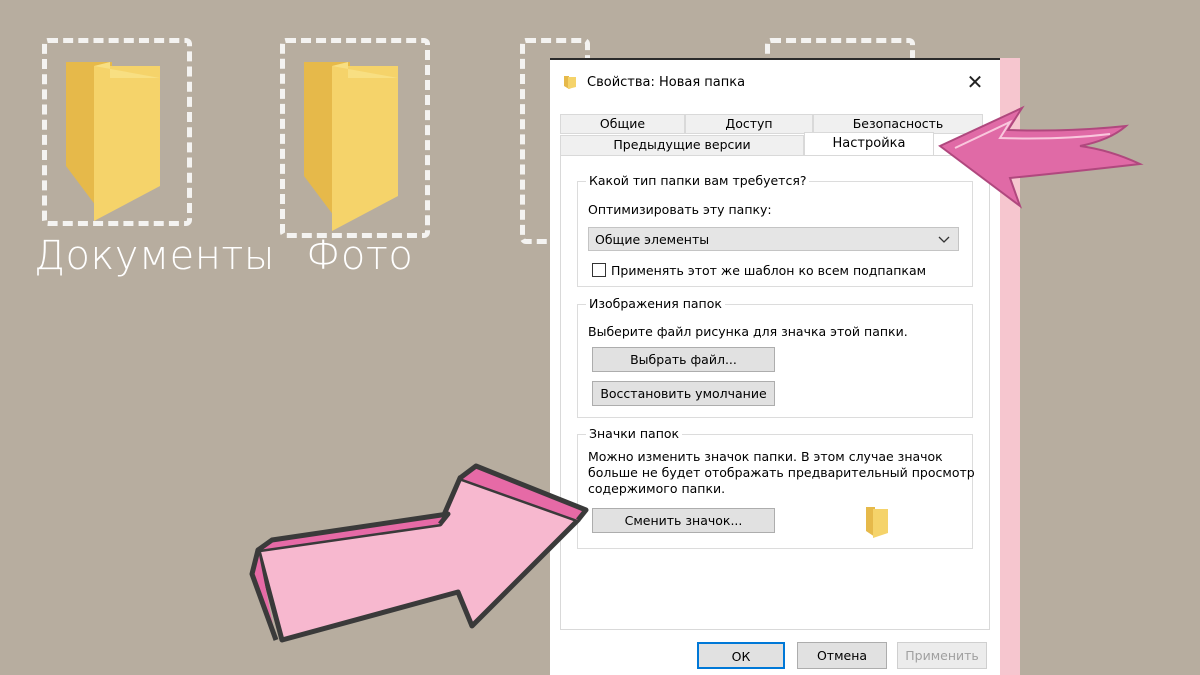  Describe the element at coordinates (419, 553) in the screenshot. I see `arrow-pointer-bottom` at that location.